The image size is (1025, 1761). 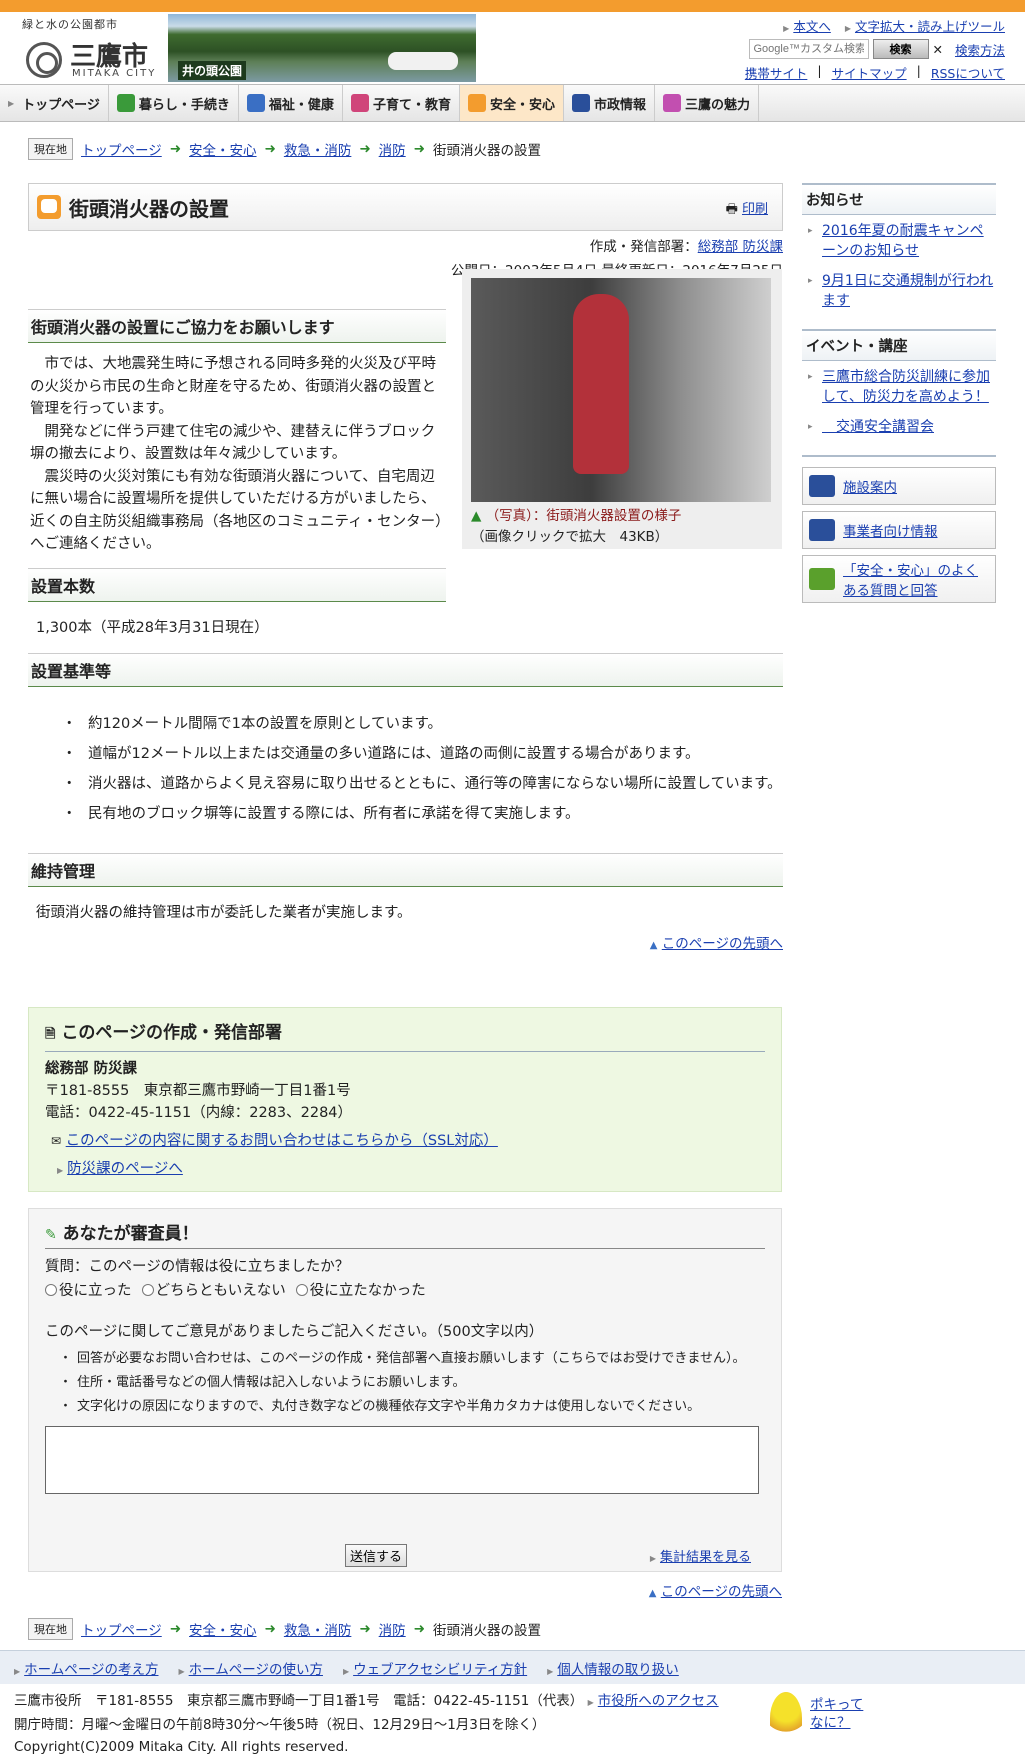 I want to click on facilities-link: 施設案内, so click(x=870, y=486).